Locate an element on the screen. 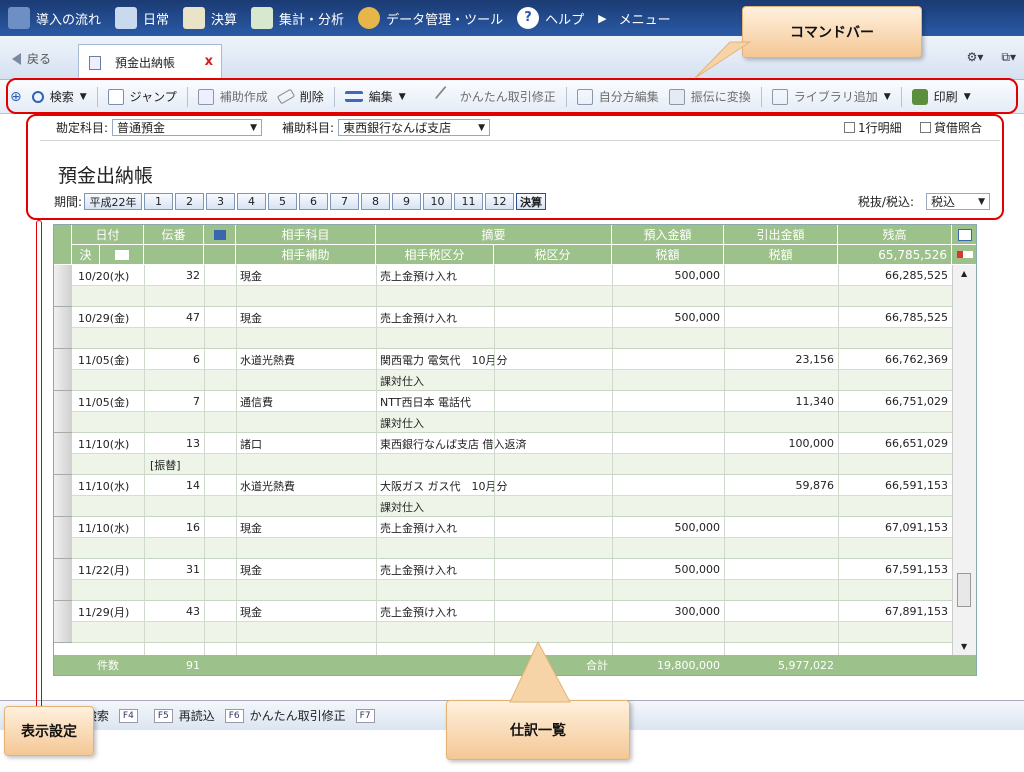 The height and width of the screenshot is (772, 1024). database-icon is located at coordinates (369, 18).